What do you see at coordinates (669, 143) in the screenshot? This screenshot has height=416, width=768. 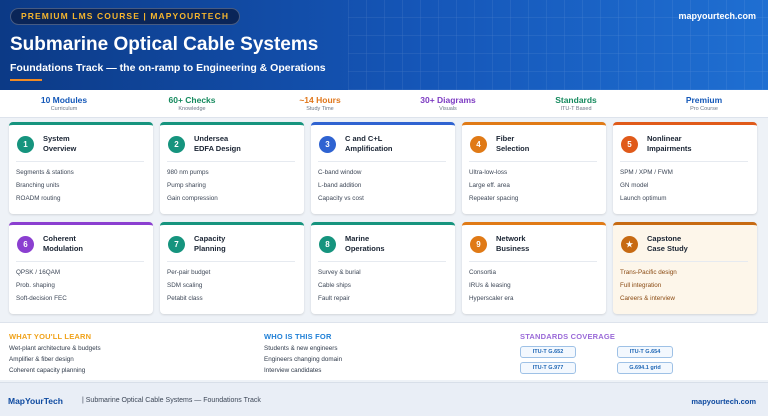 I see `module-title: Nonlinear Impairments` at bounding box center [669, 143].